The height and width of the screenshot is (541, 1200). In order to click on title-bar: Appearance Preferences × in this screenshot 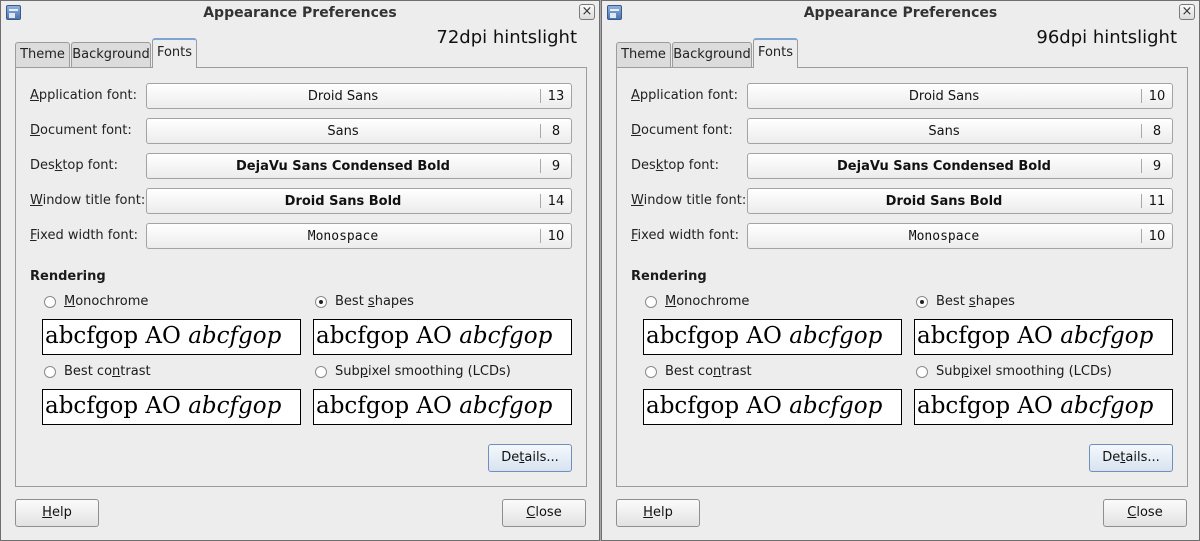, I will do `click(900, 13)`.